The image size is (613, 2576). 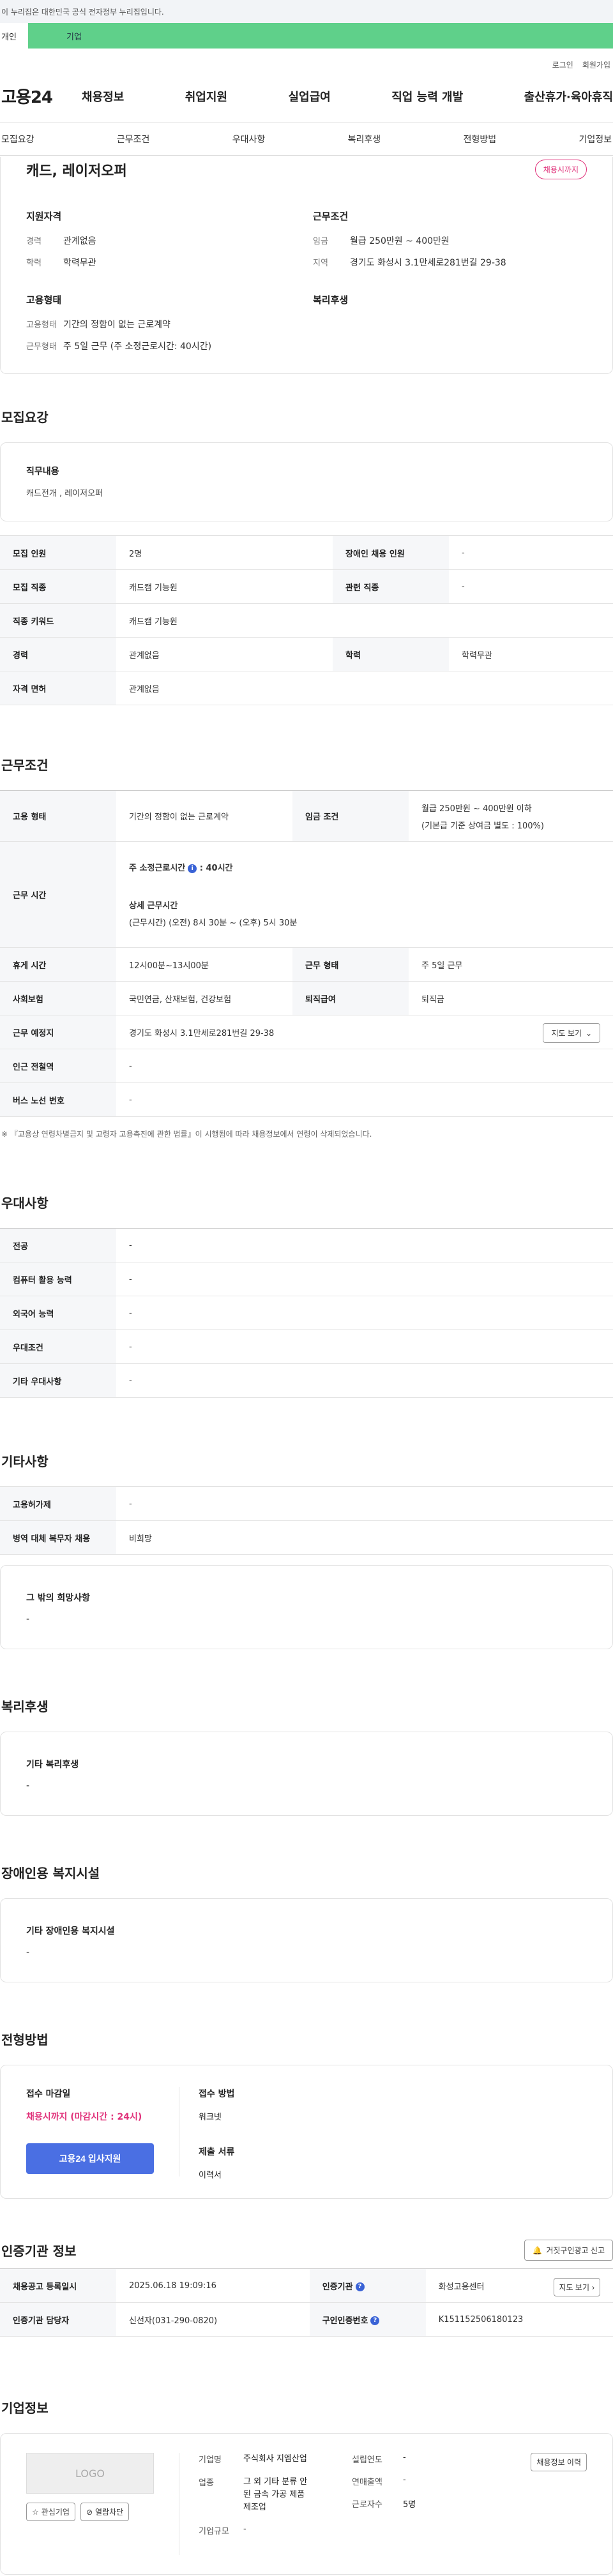 What do you see at coordinates (58, 1346) in the screenshot?
I see `row-label: 우대조건` at bounding box center [58, 1346].